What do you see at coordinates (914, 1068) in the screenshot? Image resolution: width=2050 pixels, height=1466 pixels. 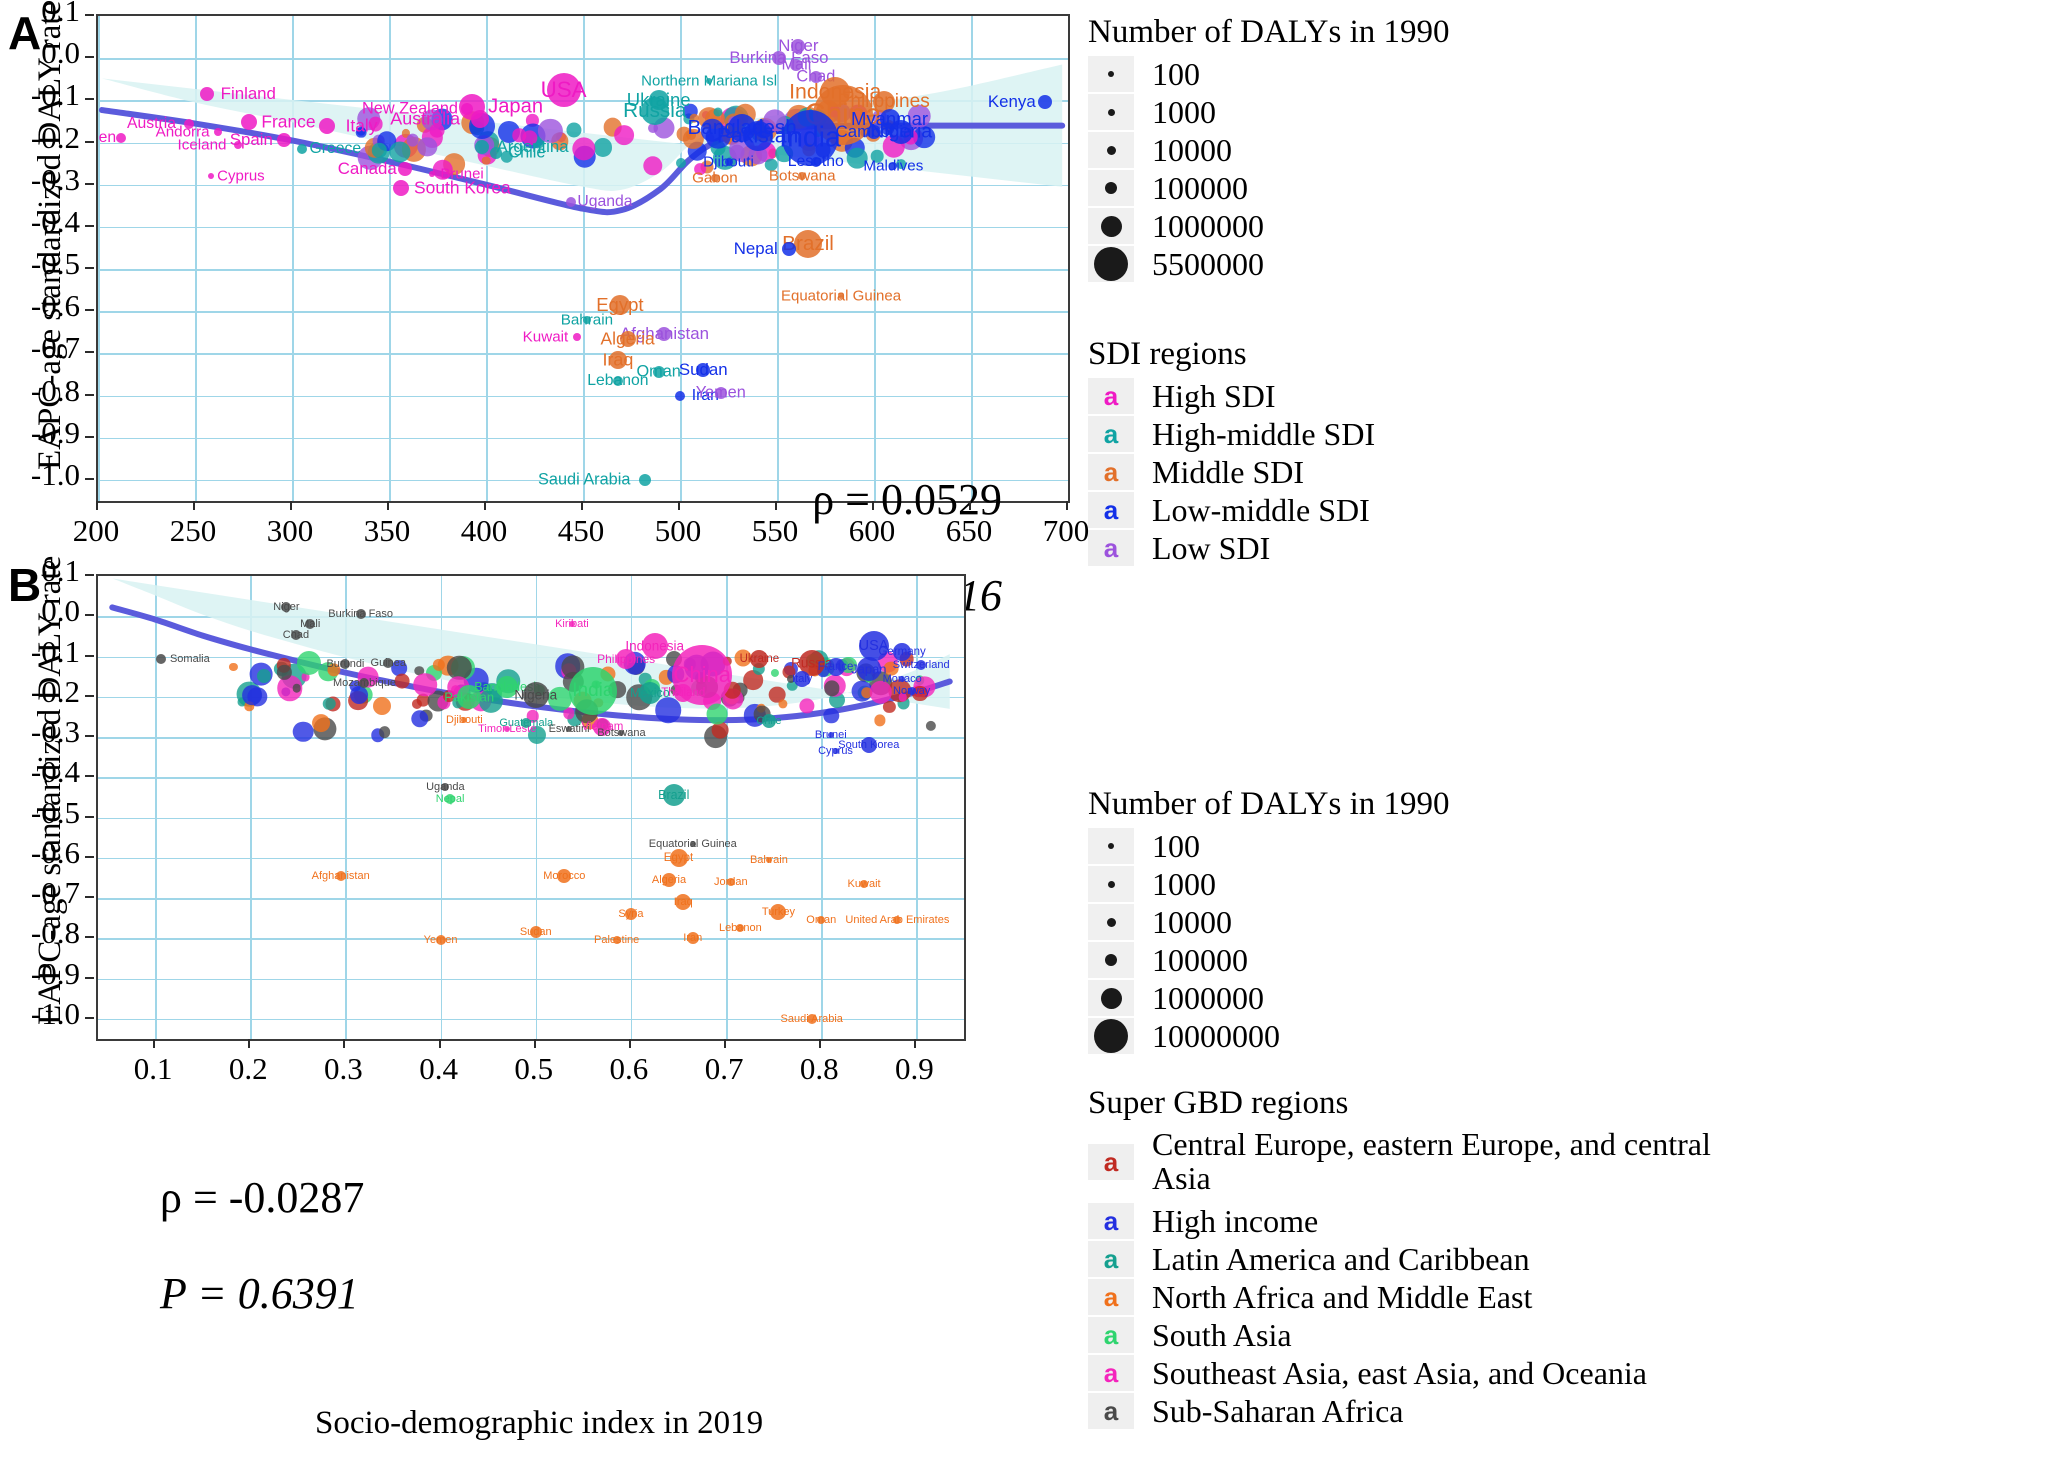 I see `x-tick-label: 0.9` at bounding box center [914, 1068].